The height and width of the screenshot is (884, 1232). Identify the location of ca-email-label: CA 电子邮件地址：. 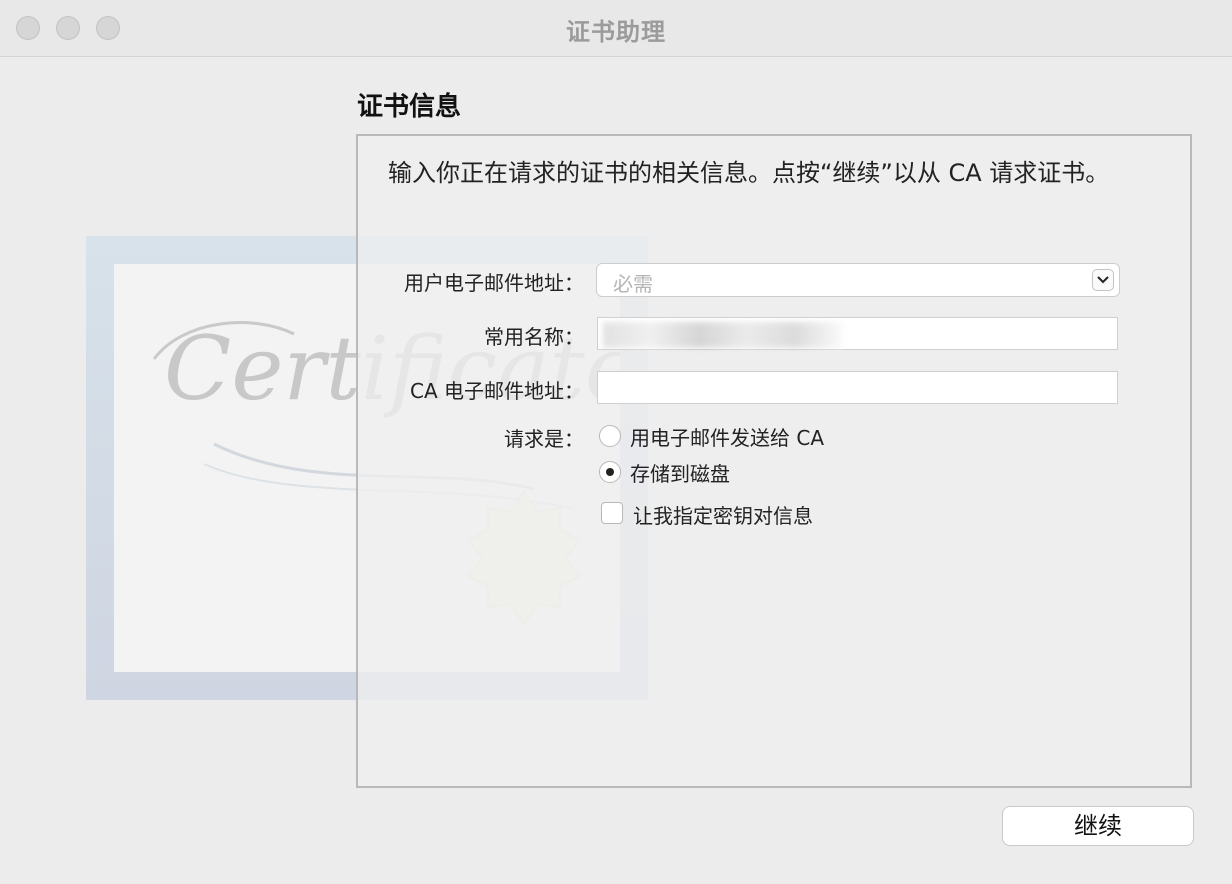
(496, 391).